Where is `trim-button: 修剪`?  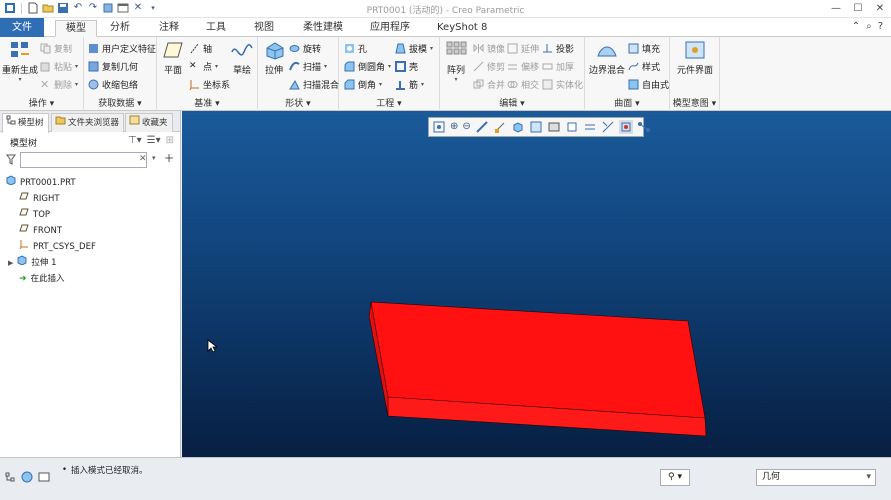
trim-button: 修剪 is located at coordinates (489, 66).